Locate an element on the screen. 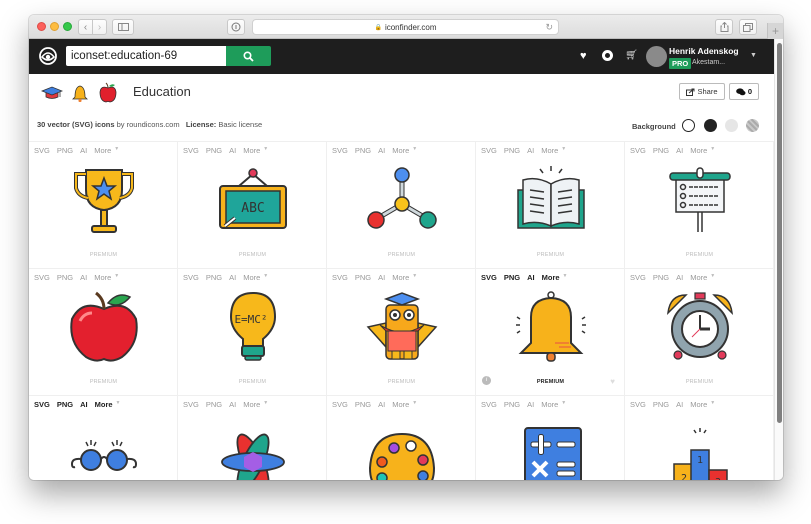 This screenshot has height=524, width=811. show-tabs-button is located at coordinates (748, 27).